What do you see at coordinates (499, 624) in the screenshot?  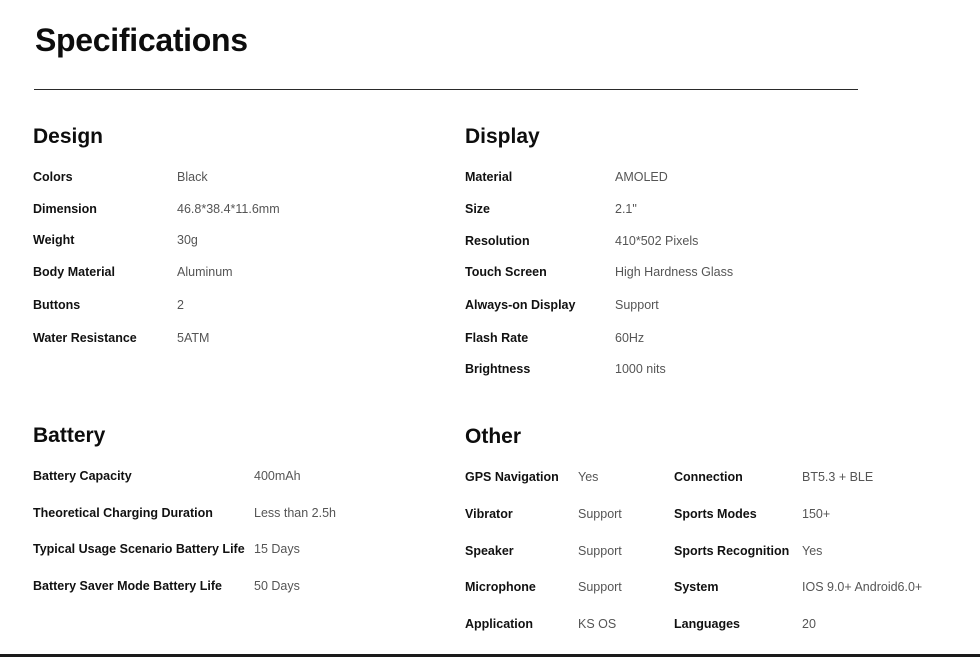 I see `spec-label: Application` at bounding box center [499, 624].